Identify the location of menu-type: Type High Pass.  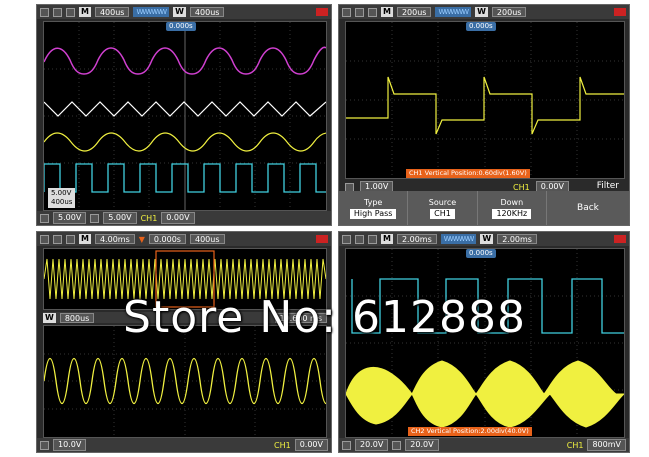
(374, 208).